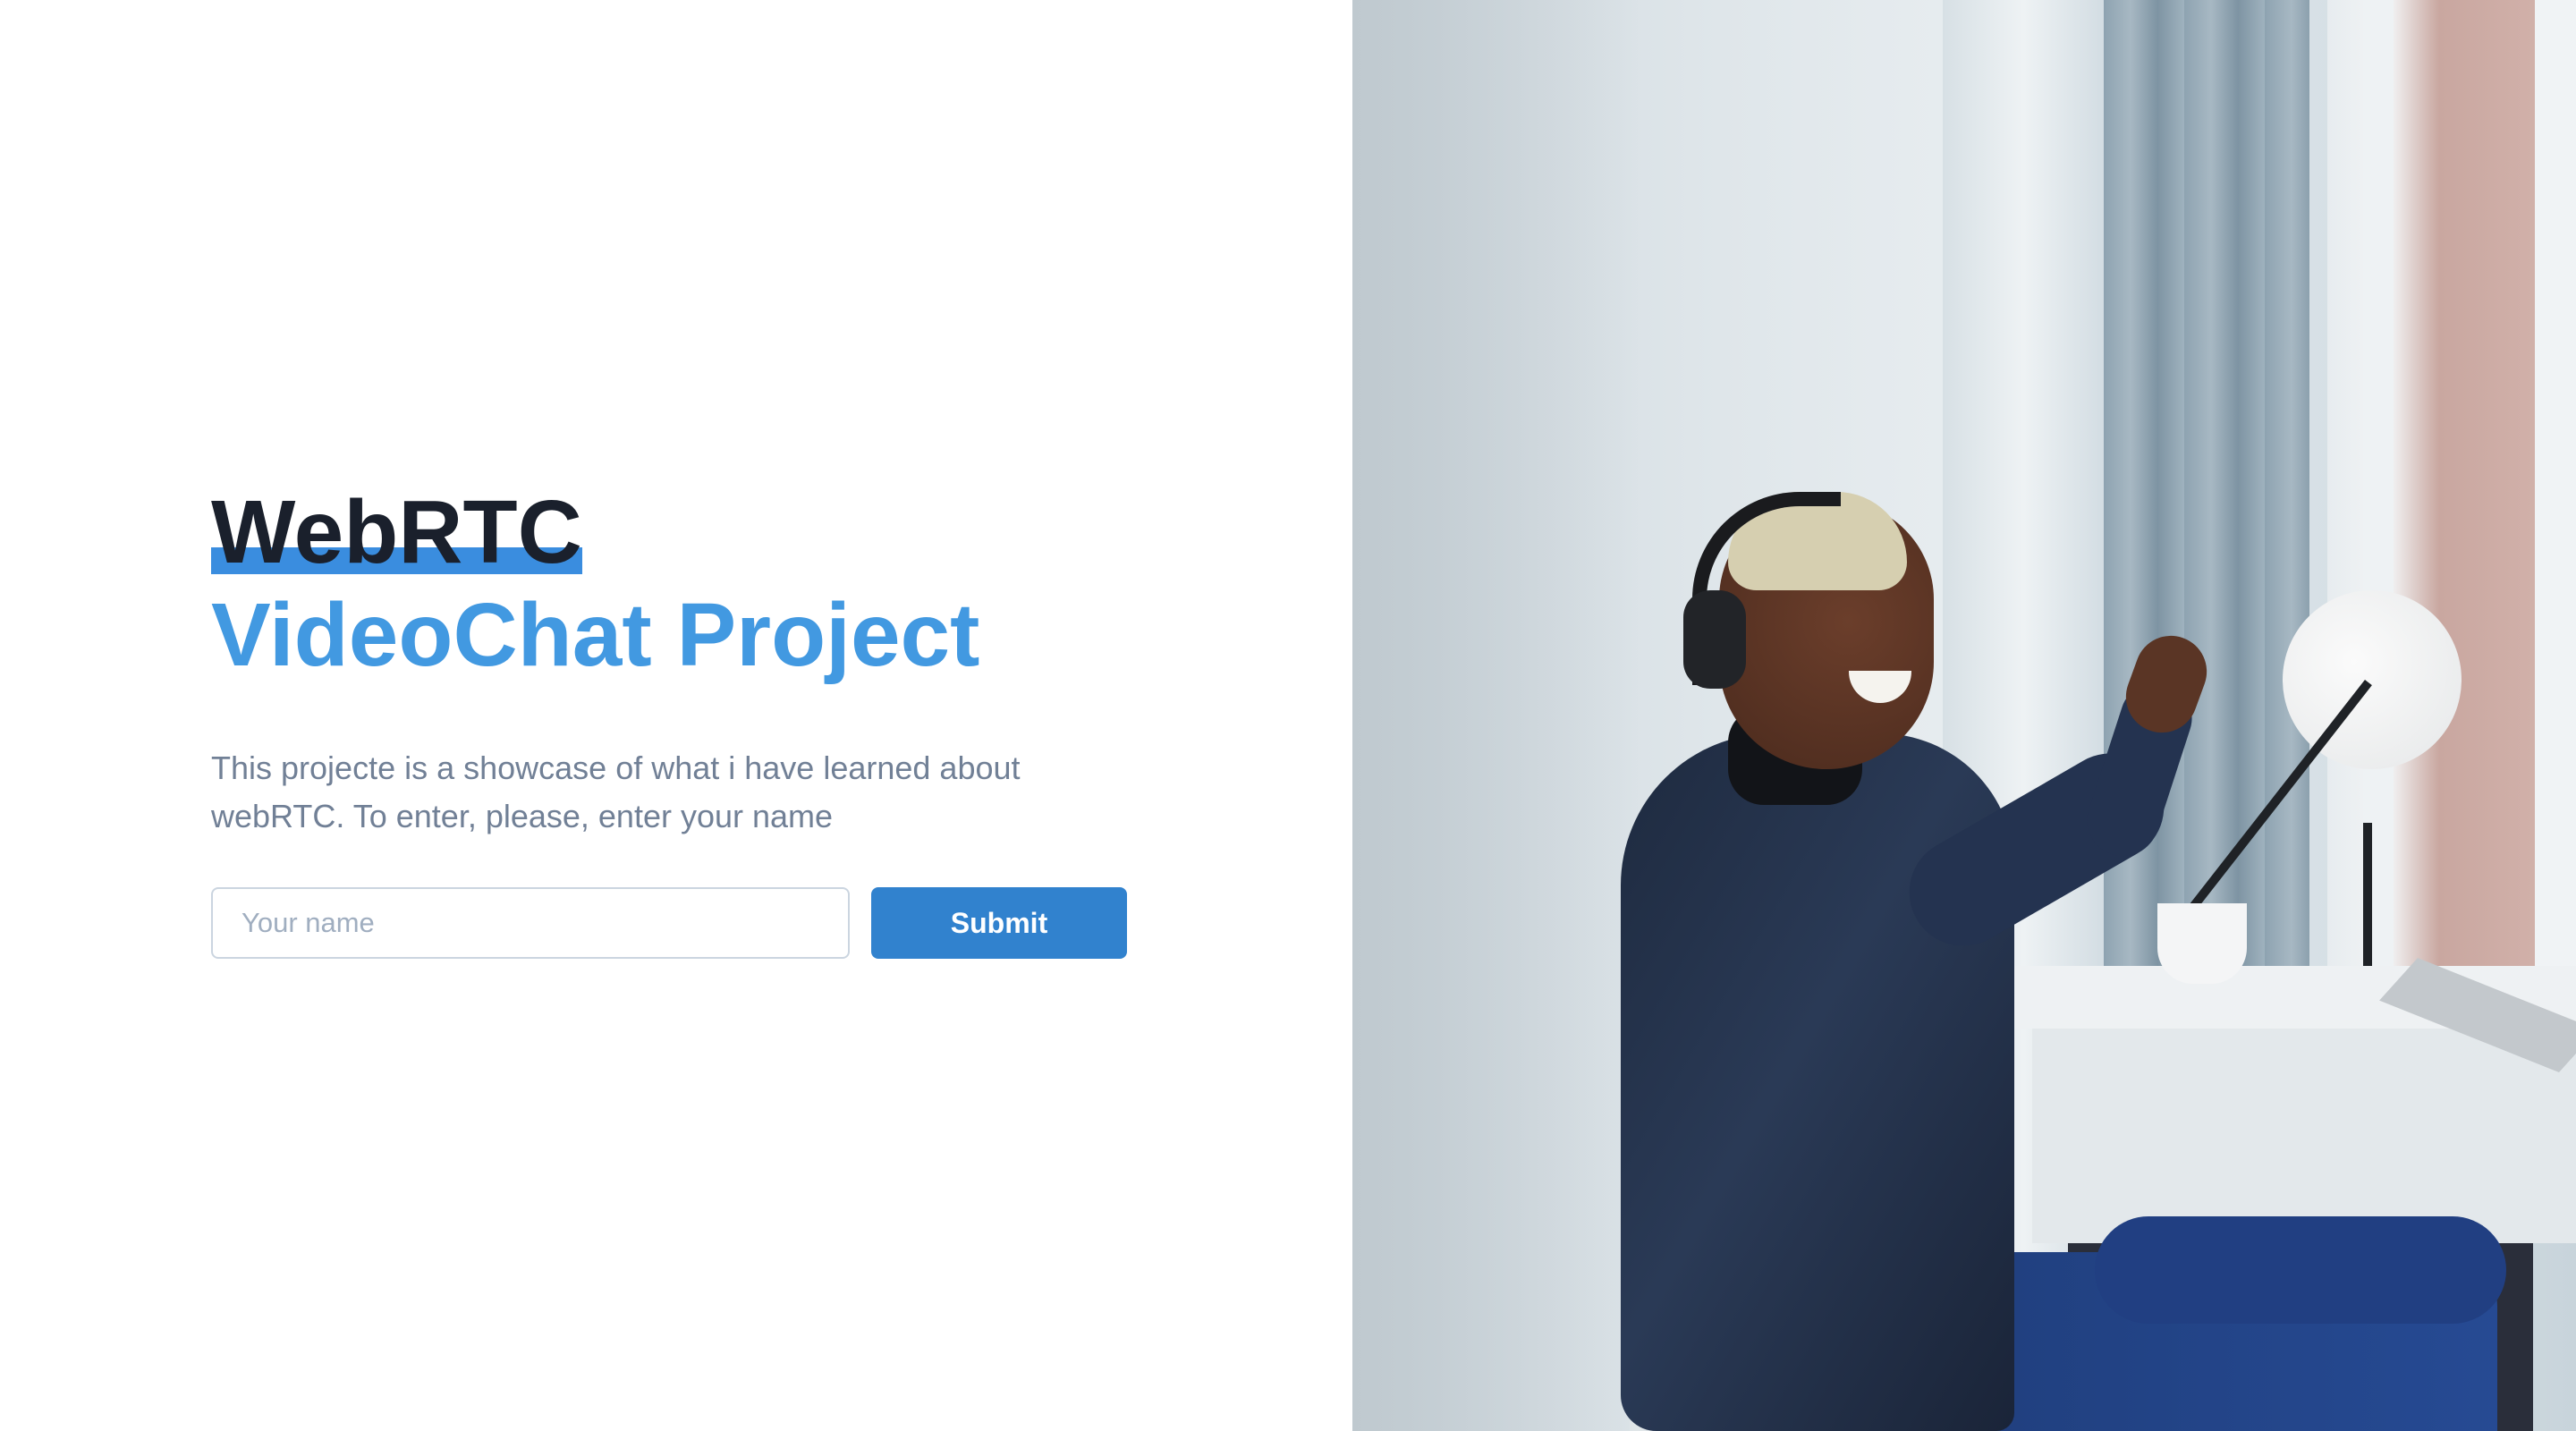 The height and width of the screenshot is (1431, 2576). I want to click on page-title-webrtc: WebRTC, so click(396, 532).